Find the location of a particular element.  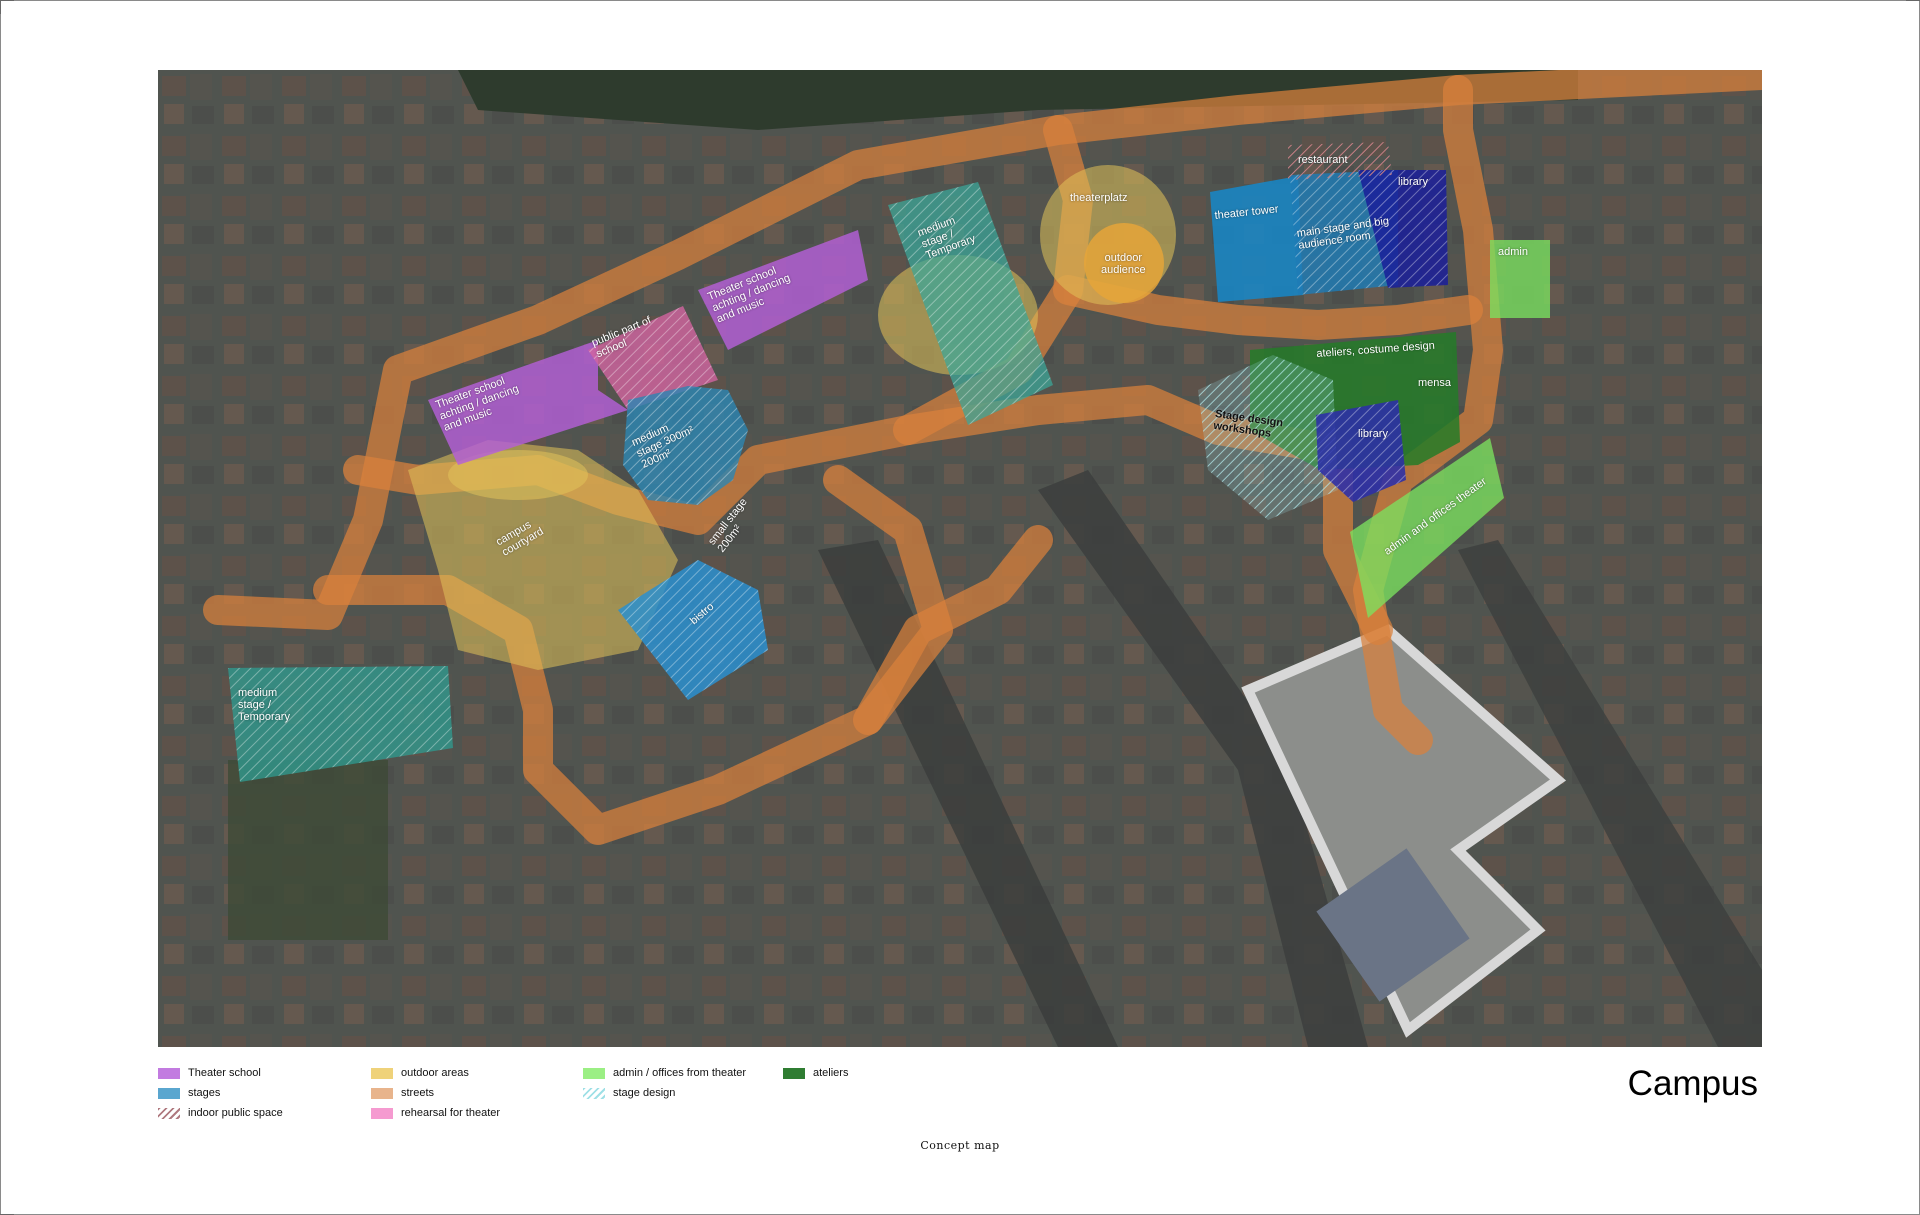

label-library-top: library is located at coordinates (1413, 182).